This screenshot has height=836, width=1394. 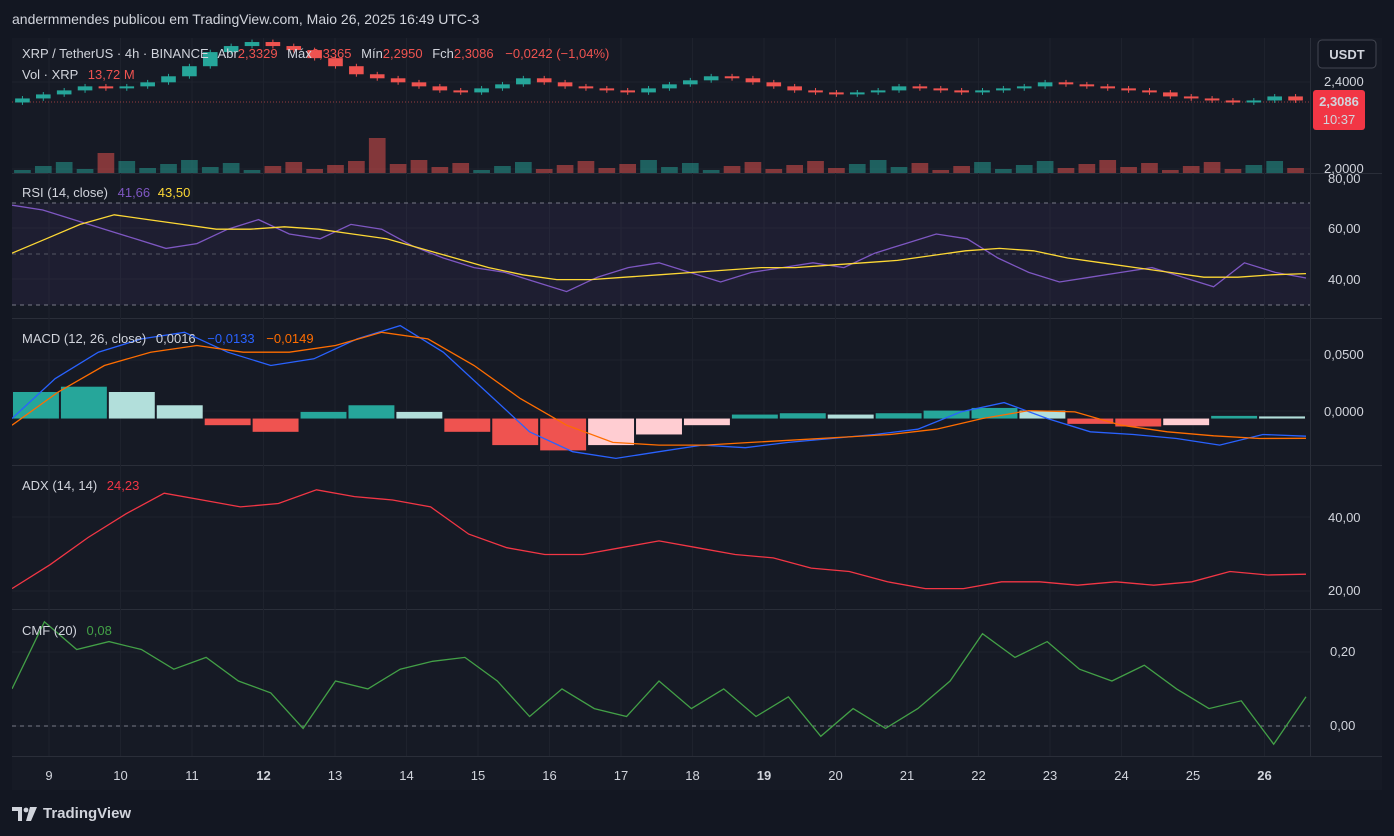 What do you see at coordinates (1342, 725) in the screenshot?
I see `cmf-axis-label-1: 0,00` at bounding box center [1342, 725].